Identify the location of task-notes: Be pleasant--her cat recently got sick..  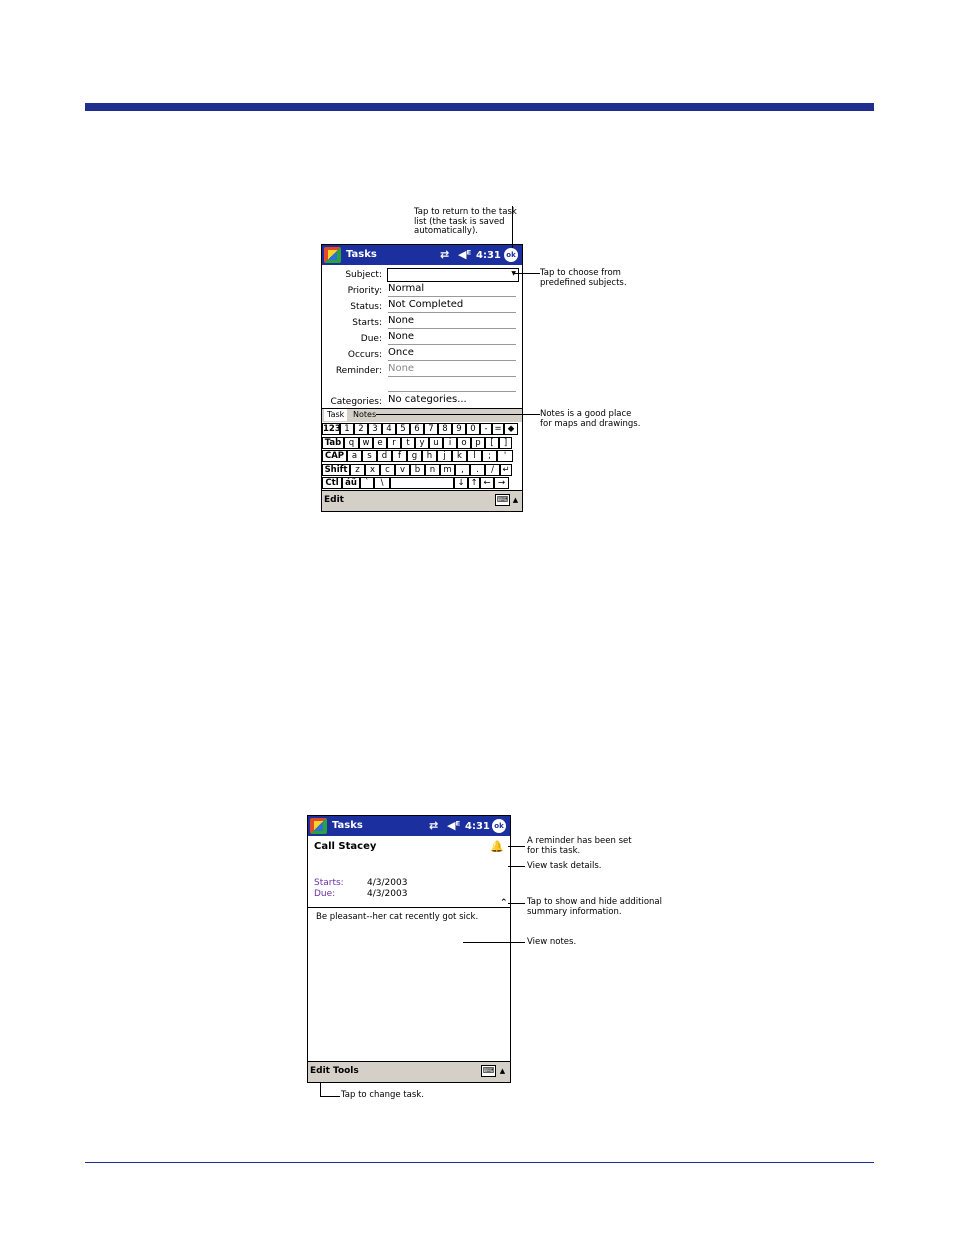
(397, 917).